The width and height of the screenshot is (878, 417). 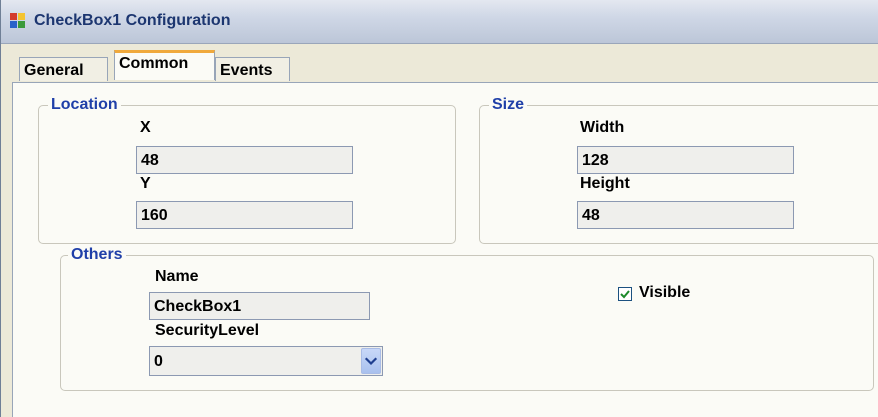 What do you see at coordinates (158, 361) in the screenshot?
I see `security-level-value: 0` at bounding box center [158, 361].